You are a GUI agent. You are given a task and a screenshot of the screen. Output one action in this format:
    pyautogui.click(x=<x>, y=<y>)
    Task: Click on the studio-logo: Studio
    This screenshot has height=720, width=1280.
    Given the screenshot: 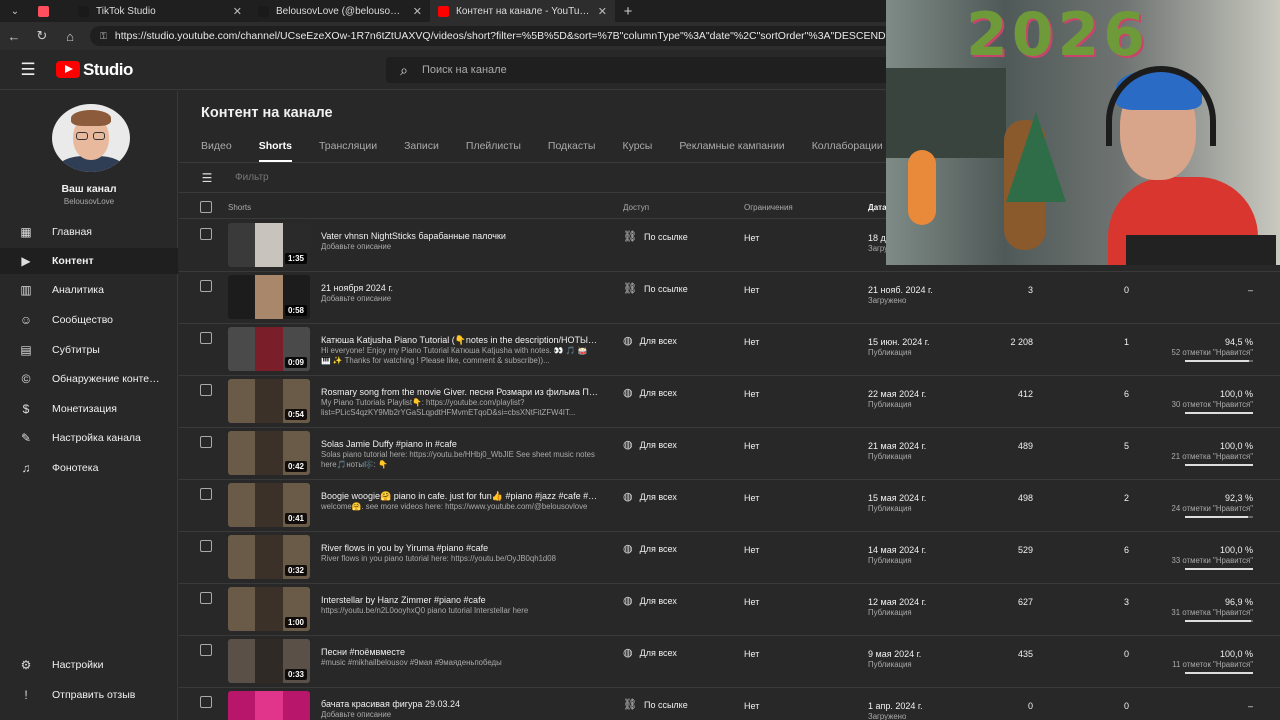 What is the action you would take?
    pyautogui.click(x=94, y=70)
    